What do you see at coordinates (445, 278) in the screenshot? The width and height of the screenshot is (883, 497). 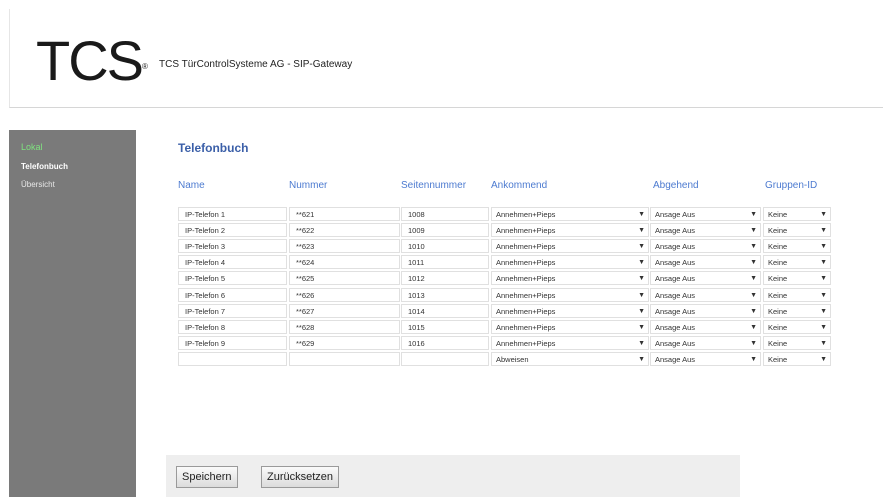 I see `seitennummer-field: 1012` at bounding box center [445, 278].